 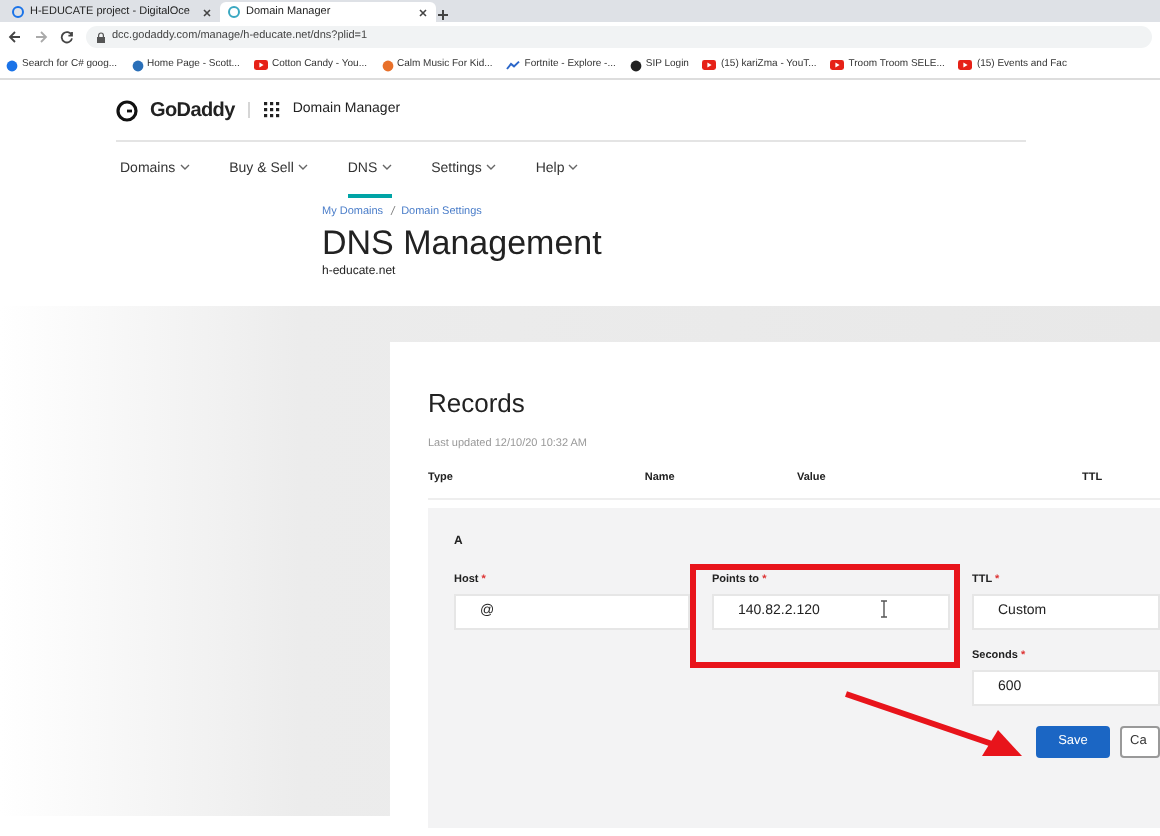 What do you see at coordinates (127, 110) in the screenshot?
I see `logo-icon` at bounding box center [127, 110].